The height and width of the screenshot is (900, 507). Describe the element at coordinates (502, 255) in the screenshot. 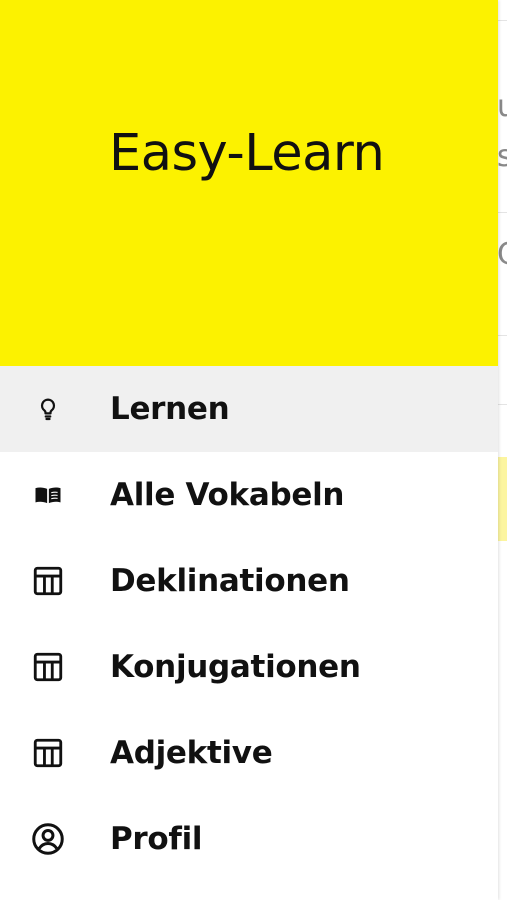

I see `background-text-fragment: C` at that location.